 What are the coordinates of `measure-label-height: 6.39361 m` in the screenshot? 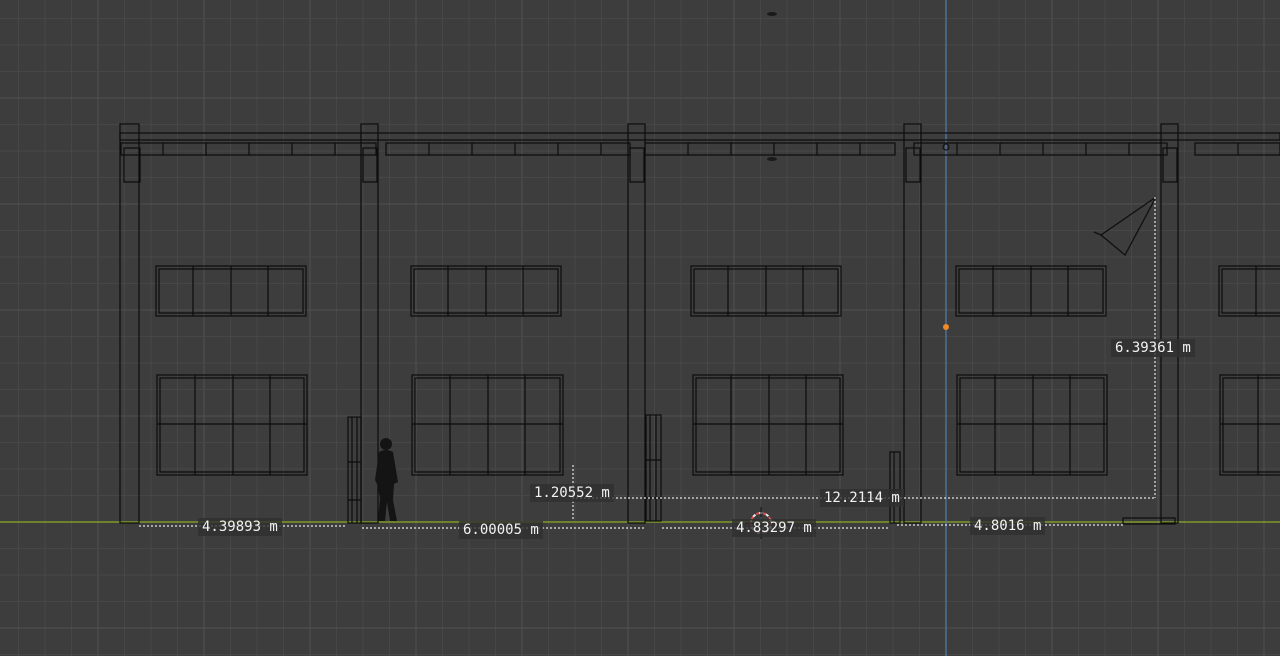 It's located at (1153, 348).